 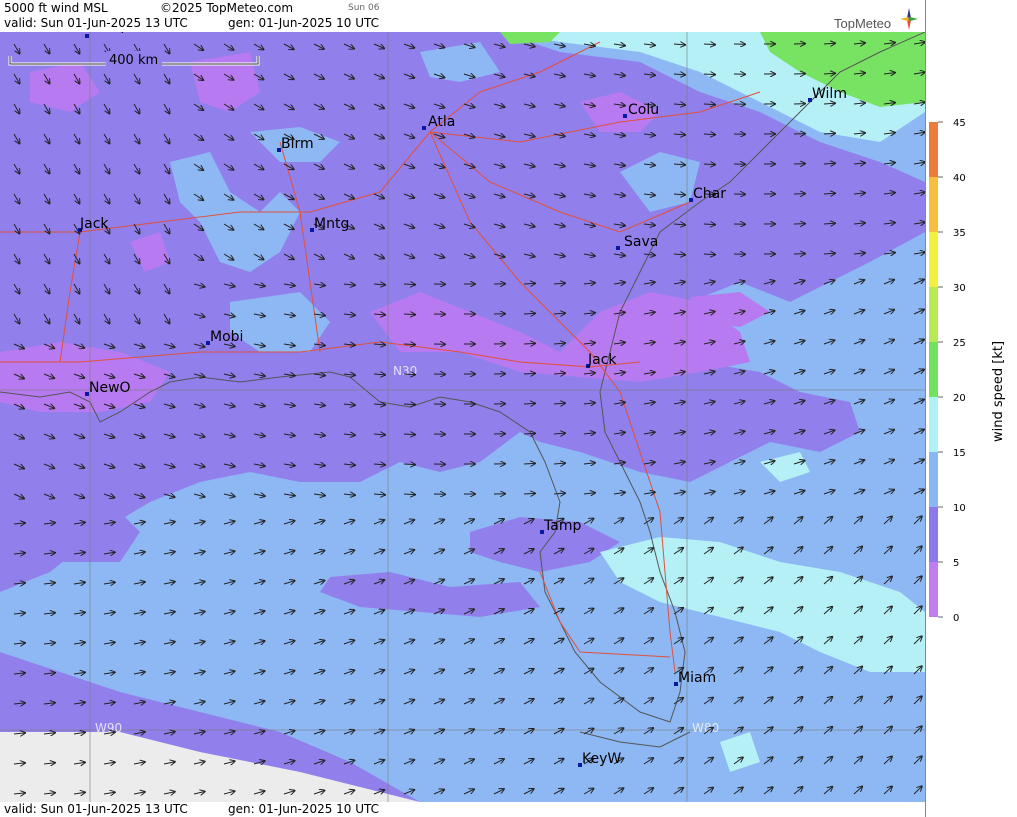 What do you see at coordinates (133, 60) in the screenshot?
I see `scale-bar-label: 400 km` at bounding box center [133, 60].